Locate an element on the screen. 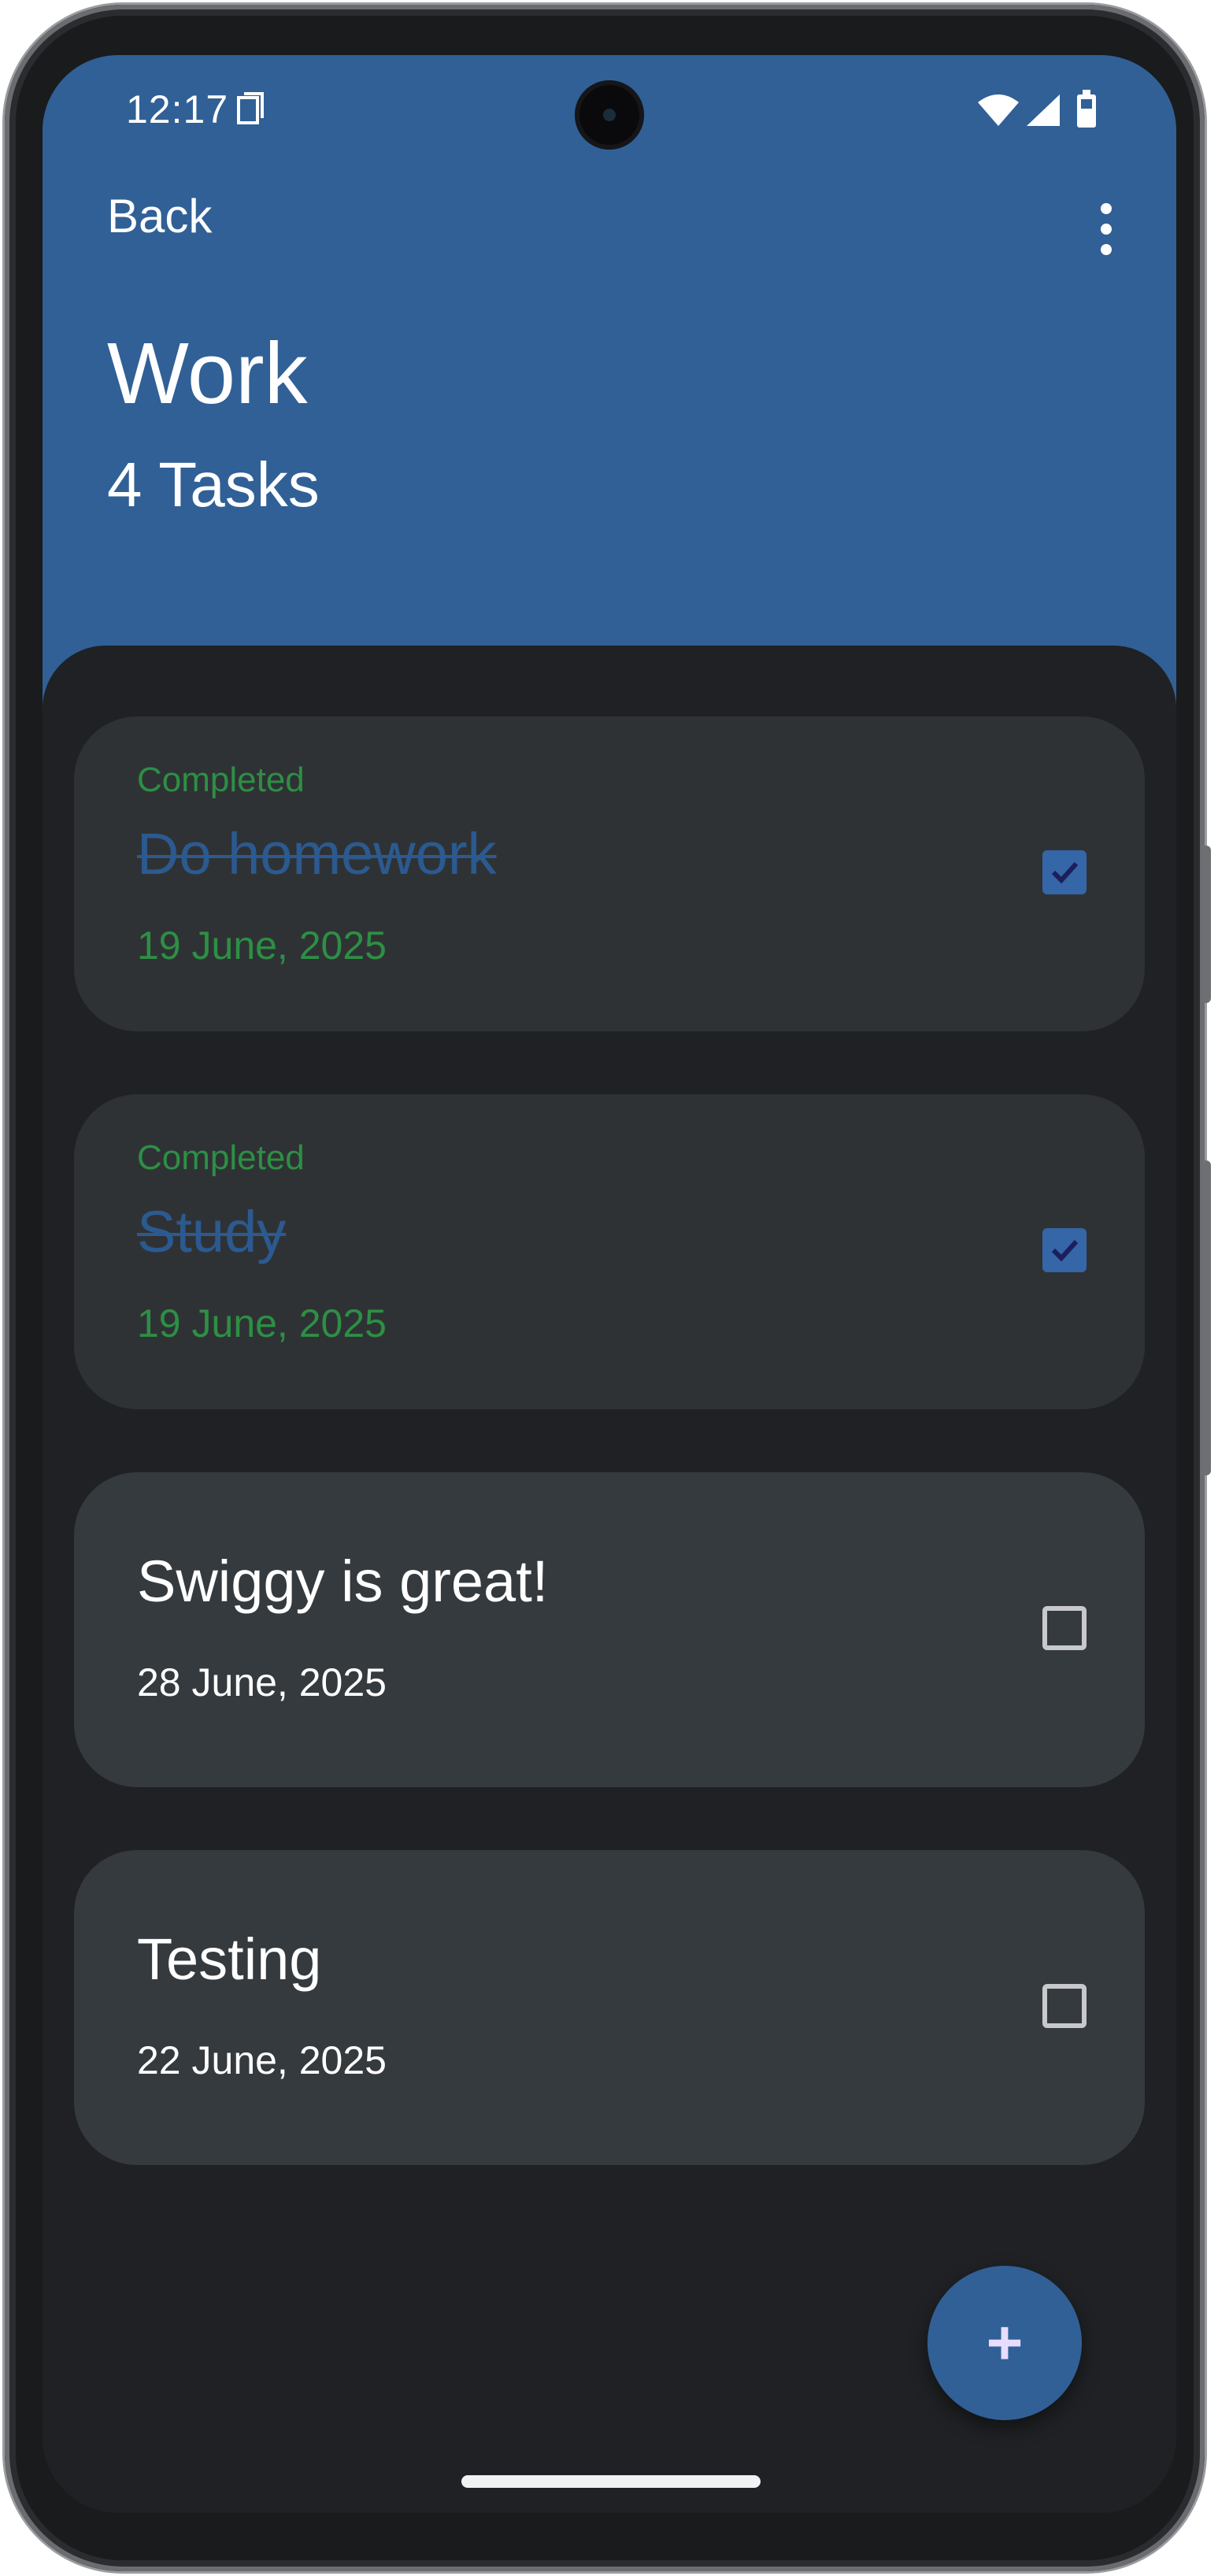  task-card: Completed Study 19 June, 2025 is located at coordinates (609, 1251).